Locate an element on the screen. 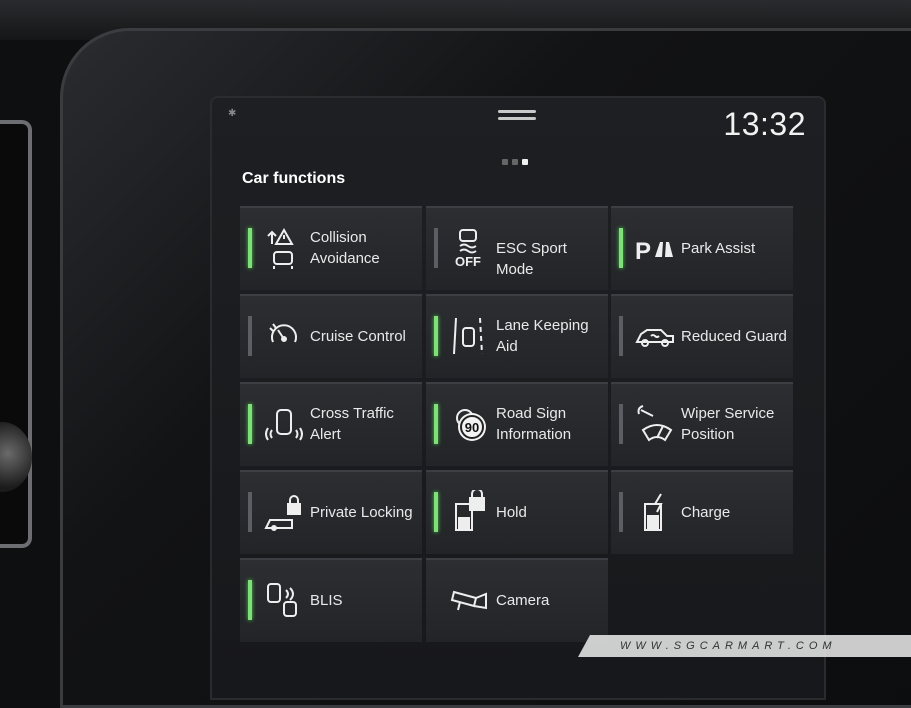 Image resolution: width=911 pixels, height=708 pixels. road-sign-icon: 90 is located at coordinates (471, 425).